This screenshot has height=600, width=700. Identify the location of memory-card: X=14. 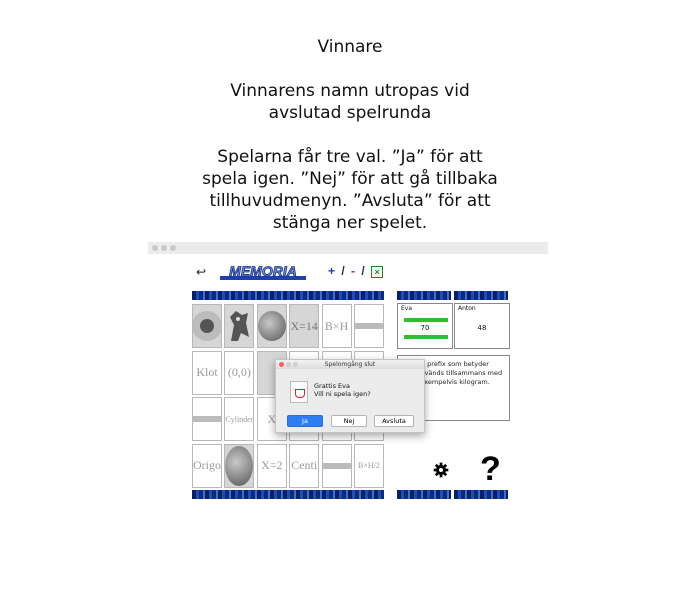
(304, 326).